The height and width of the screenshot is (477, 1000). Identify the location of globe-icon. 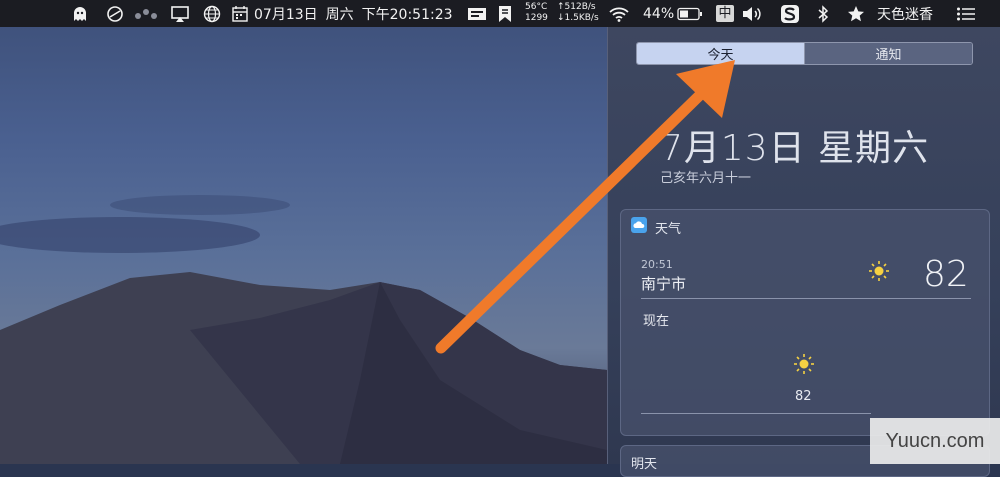
(212, 13).